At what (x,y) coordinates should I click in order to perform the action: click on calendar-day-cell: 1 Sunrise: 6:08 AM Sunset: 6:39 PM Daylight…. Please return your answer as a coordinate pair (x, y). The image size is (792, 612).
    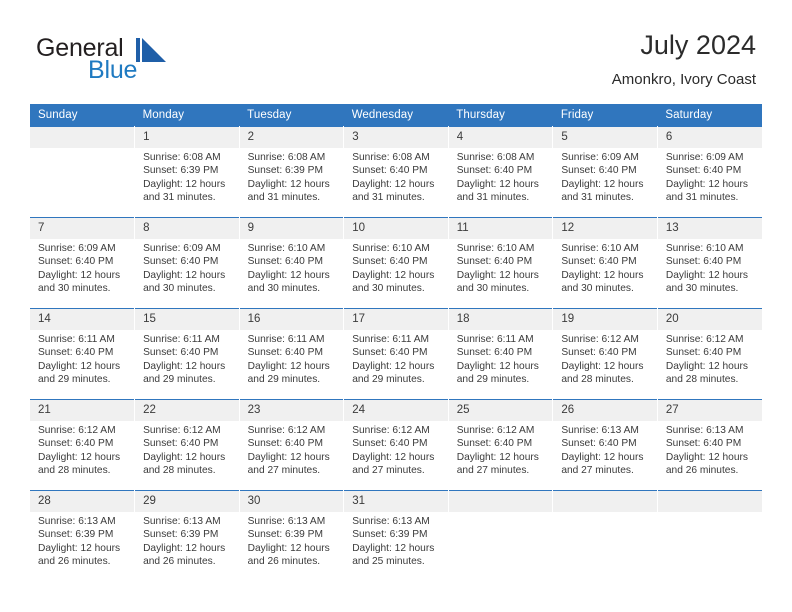
    Looking at the image, I should click on (187, 172).